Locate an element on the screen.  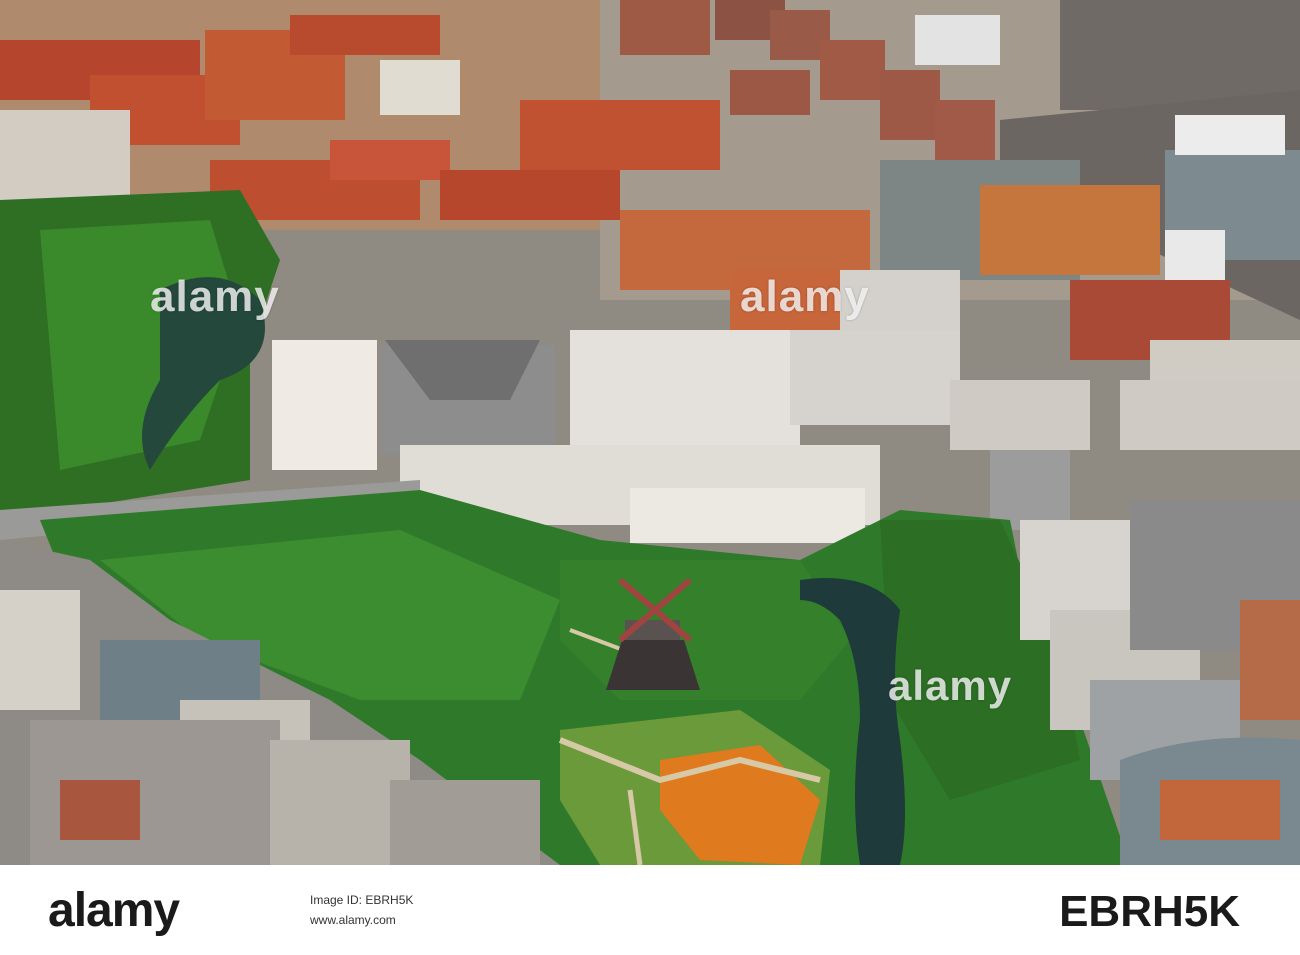
stock-id: EBRH5K is located at coordinates (1149, 911).